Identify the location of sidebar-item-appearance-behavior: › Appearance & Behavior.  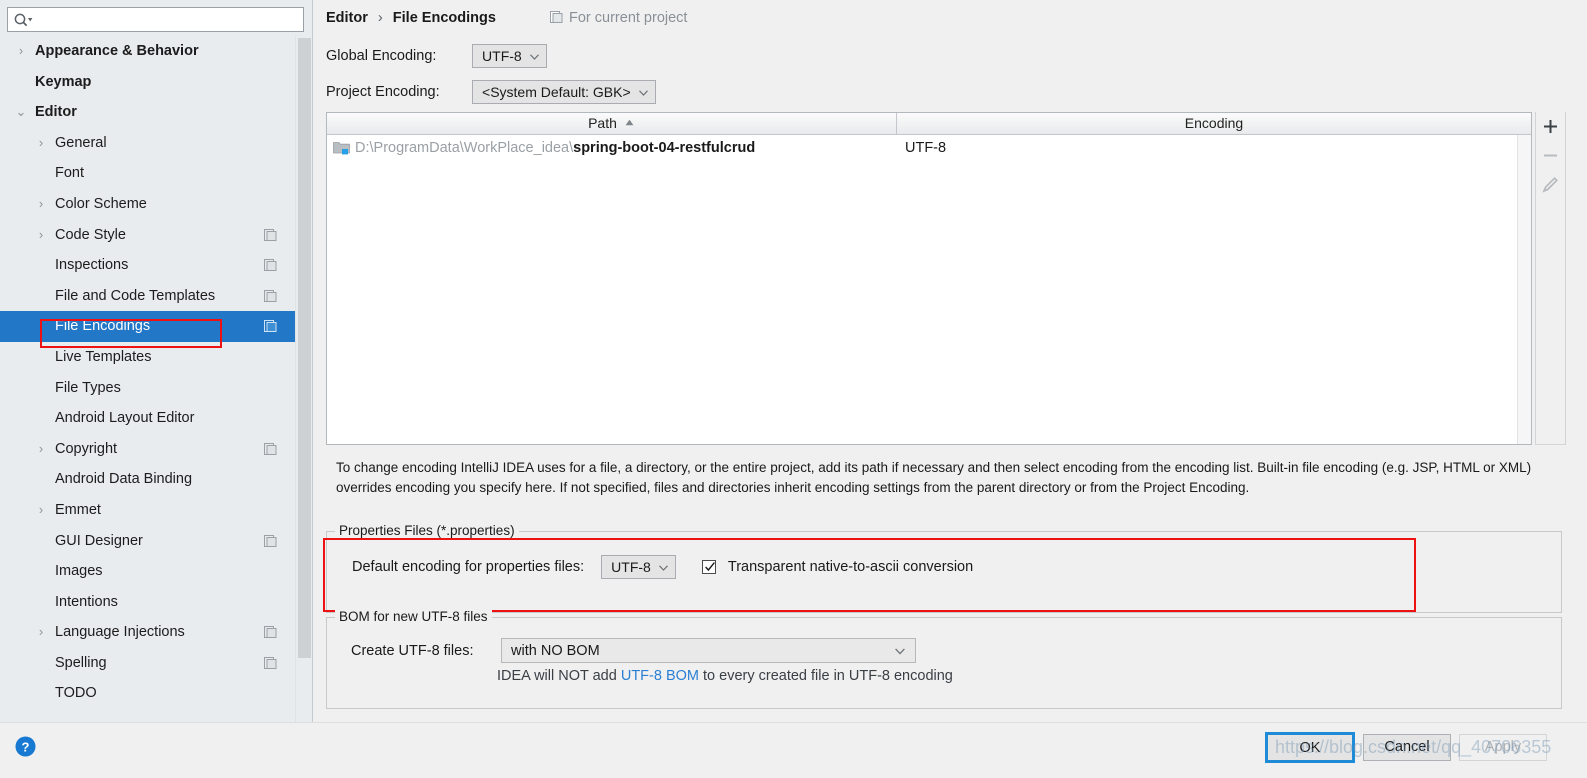
(147, 51).